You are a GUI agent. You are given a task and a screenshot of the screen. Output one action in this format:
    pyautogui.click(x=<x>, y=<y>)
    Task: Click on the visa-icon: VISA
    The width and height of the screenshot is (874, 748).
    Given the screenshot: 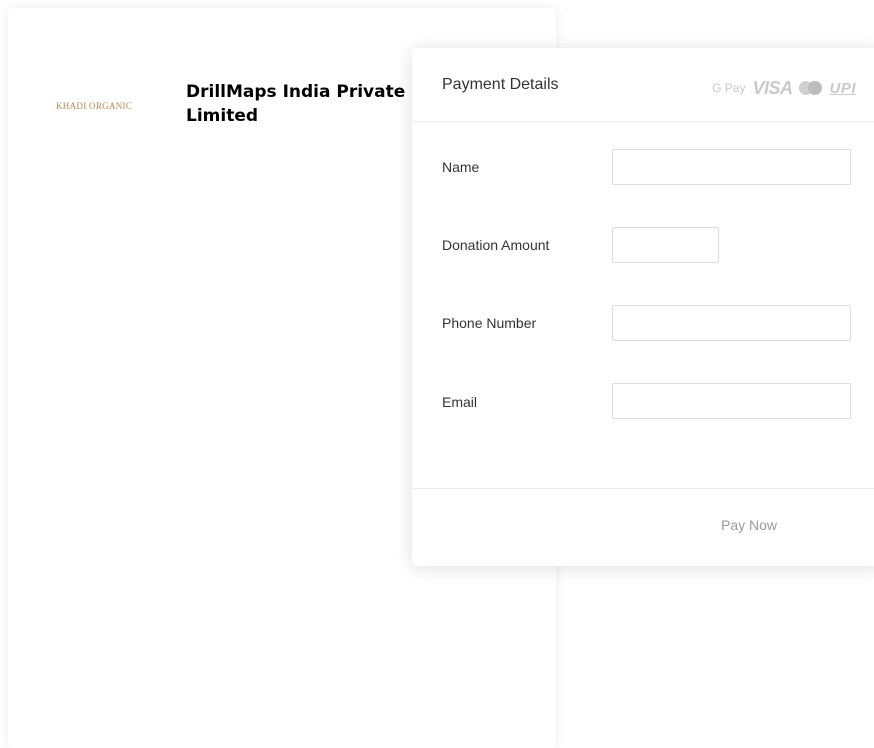 What is the action you would take?
    pyautogui.click(x=772, y=87)
    